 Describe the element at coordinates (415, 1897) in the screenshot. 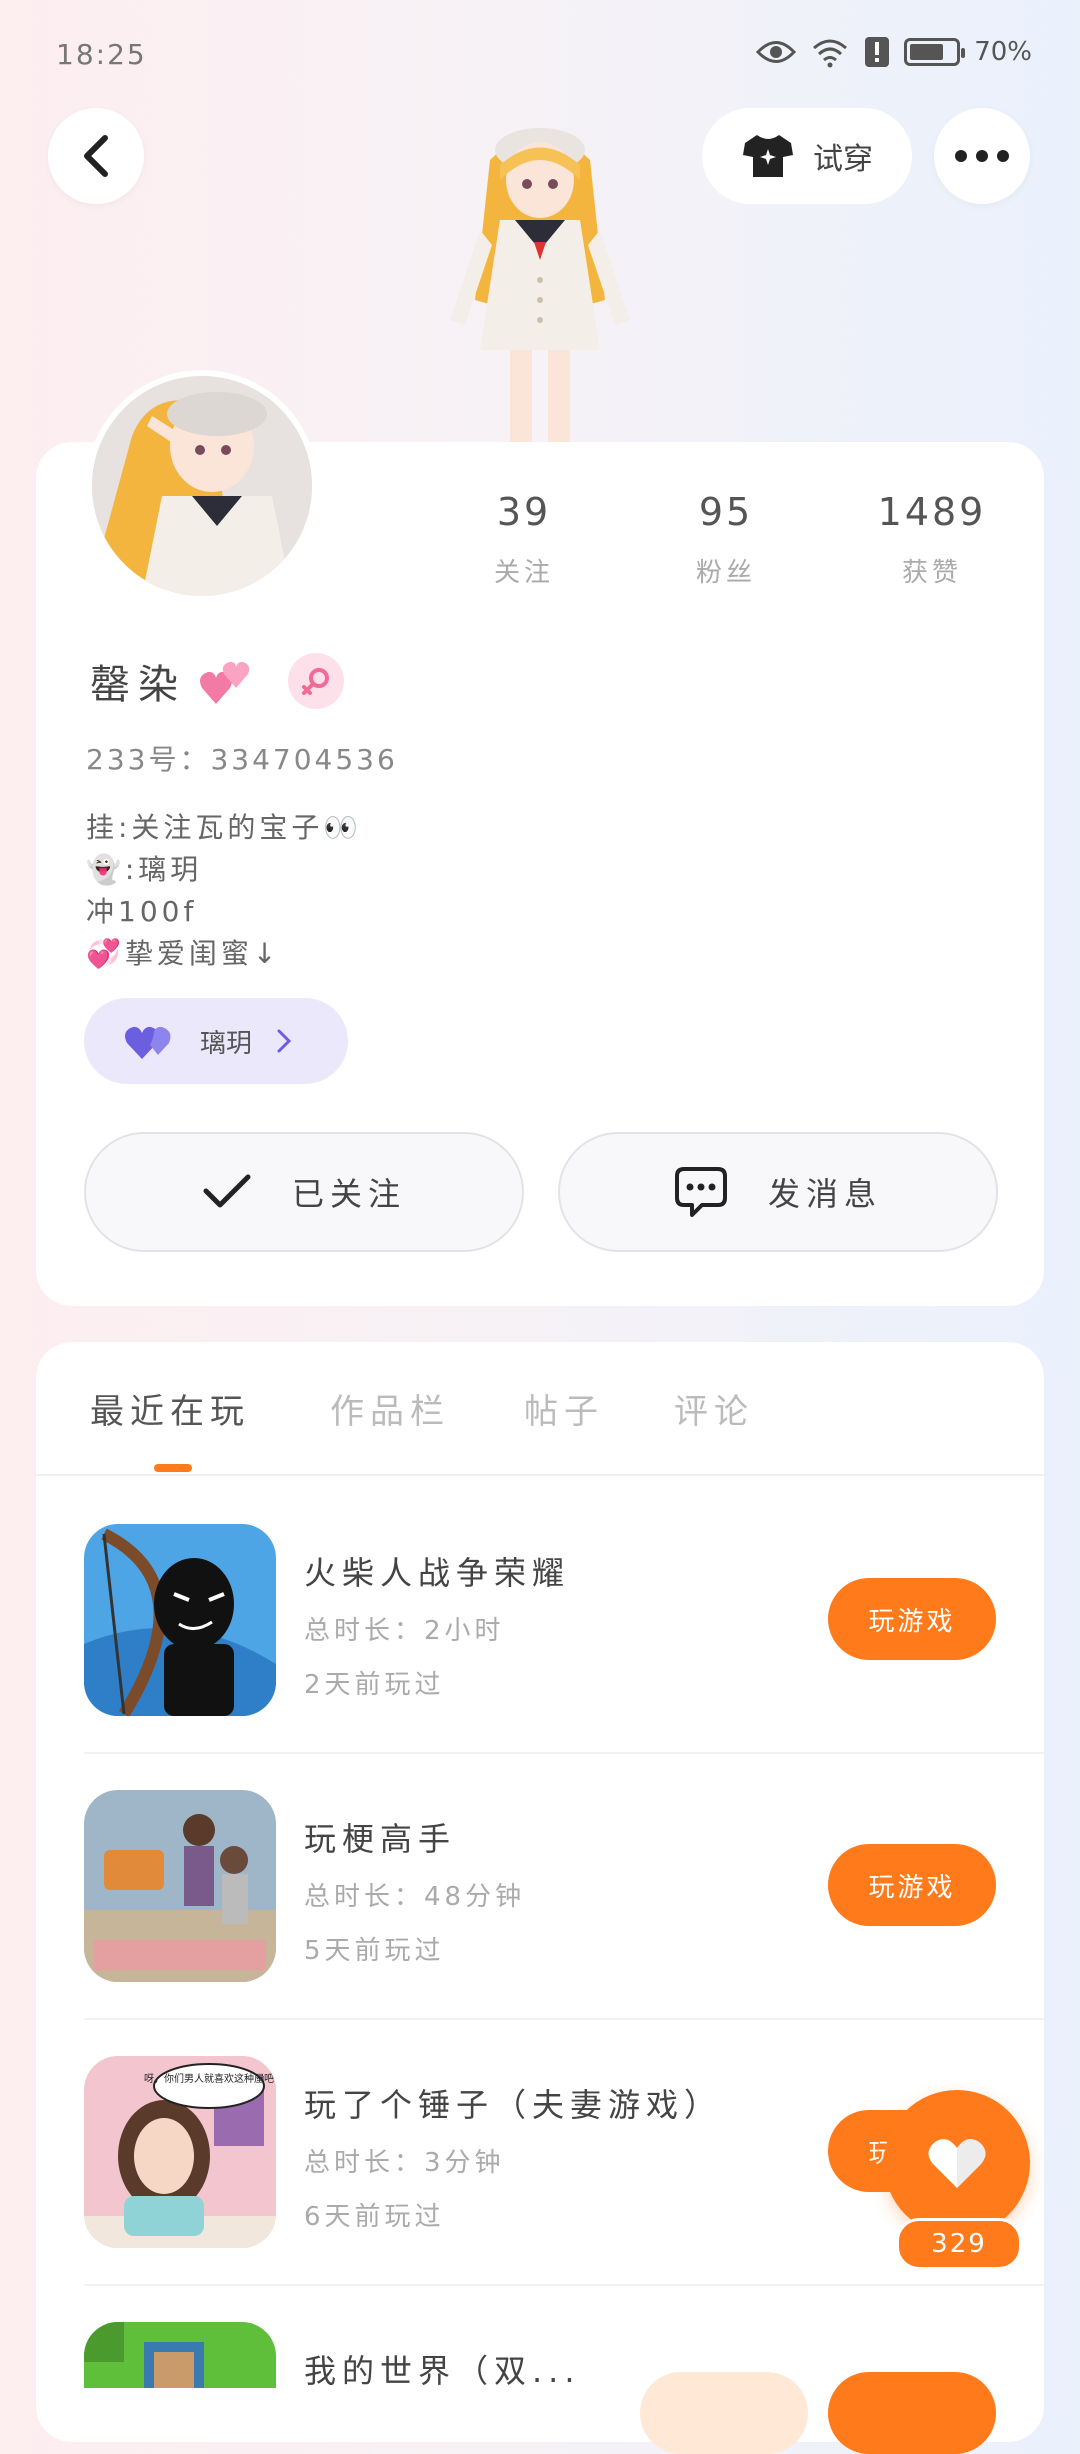

I see `game-duration: 总时长：48分钟` at that location.